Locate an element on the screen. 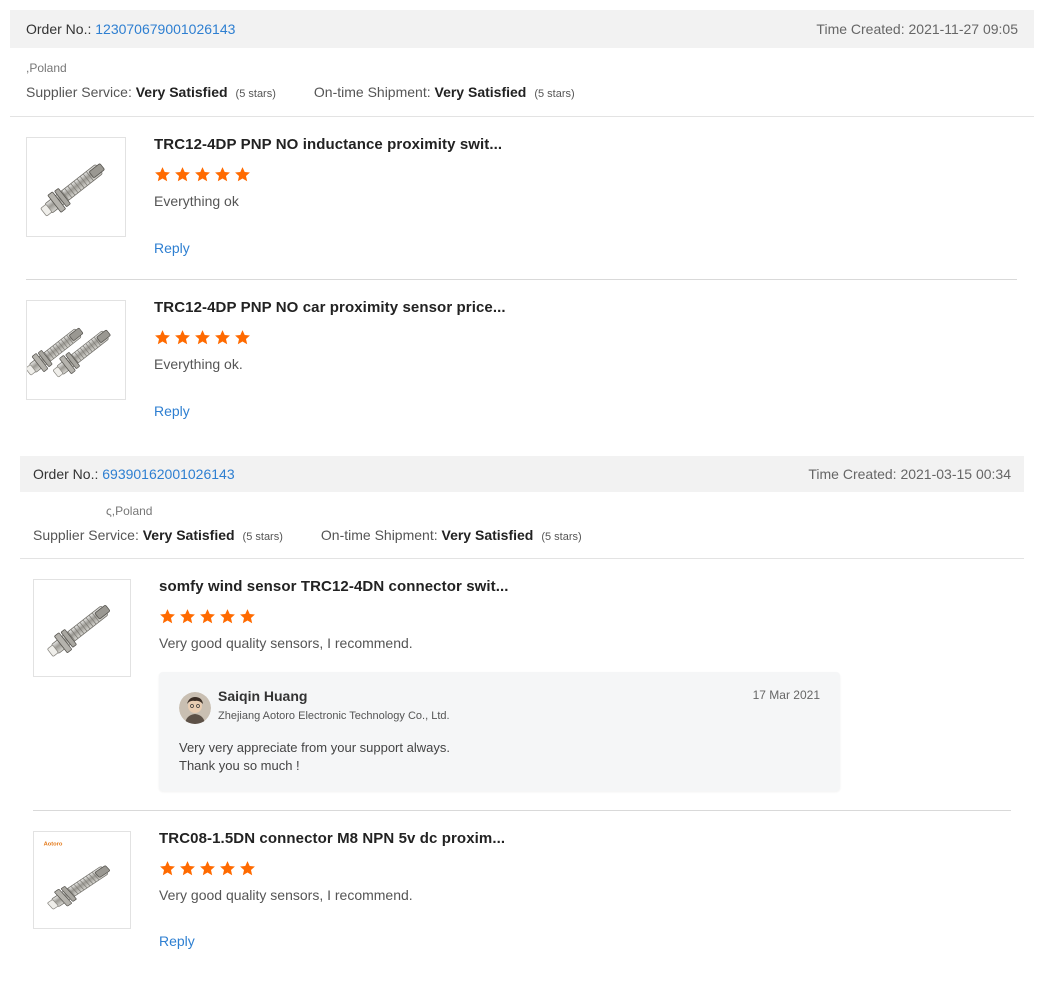 This screenshot has width=1044, height=984. buyer-country: ,Poland is located at coordinates (46, 68).